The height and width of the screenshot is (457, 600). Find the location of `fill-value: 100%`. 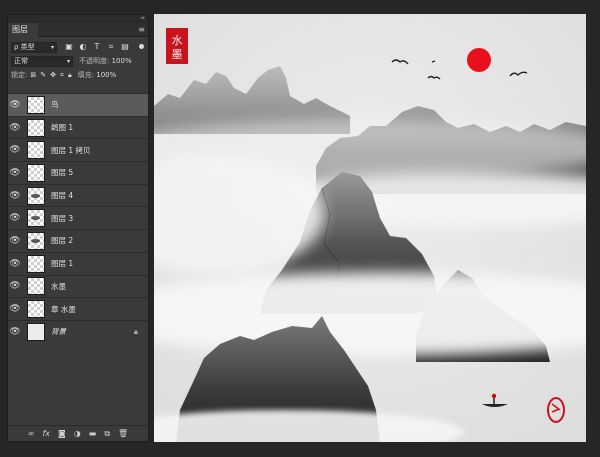

fill-value: 100% is located at coordinates (106, 75).